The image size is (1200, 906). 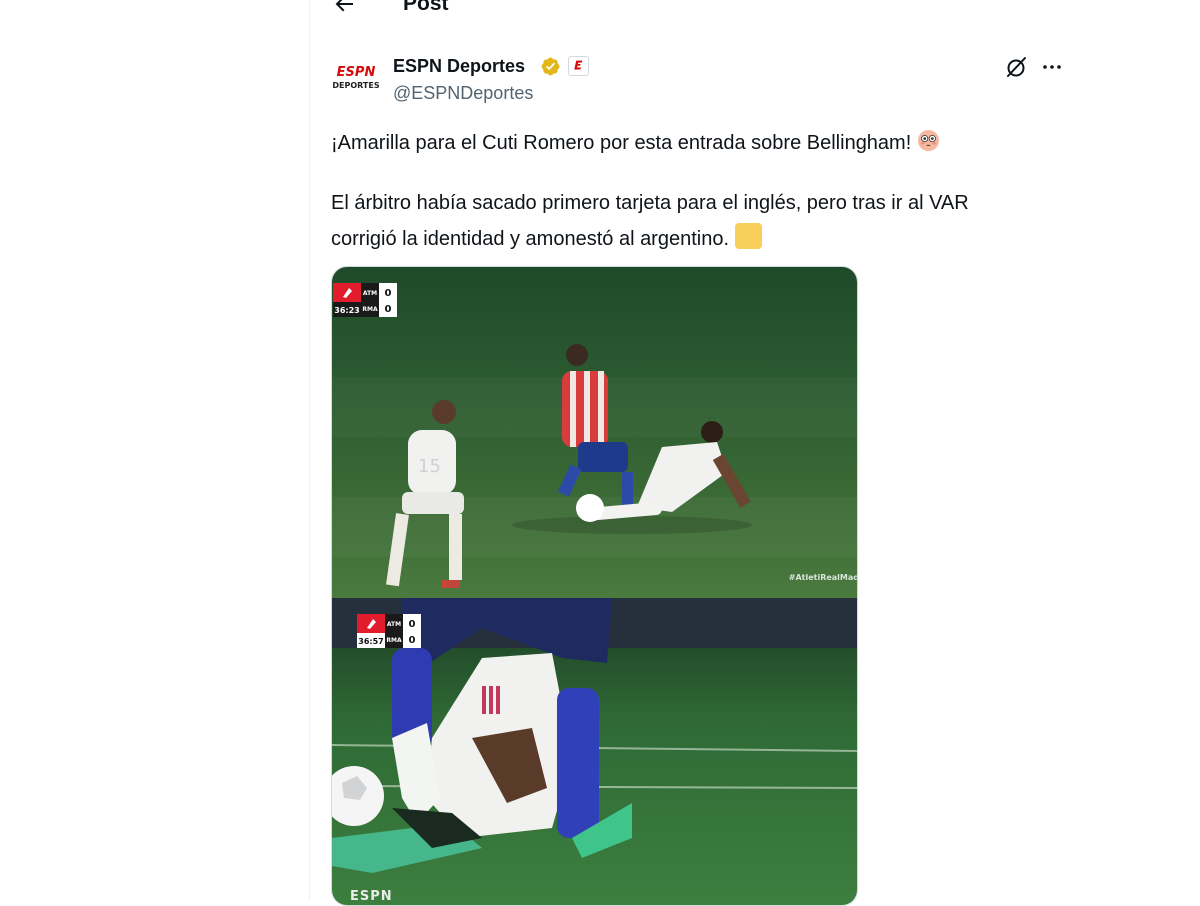 I want to click on scorebug-1-score-home: 0, so click(x=388, y=293).